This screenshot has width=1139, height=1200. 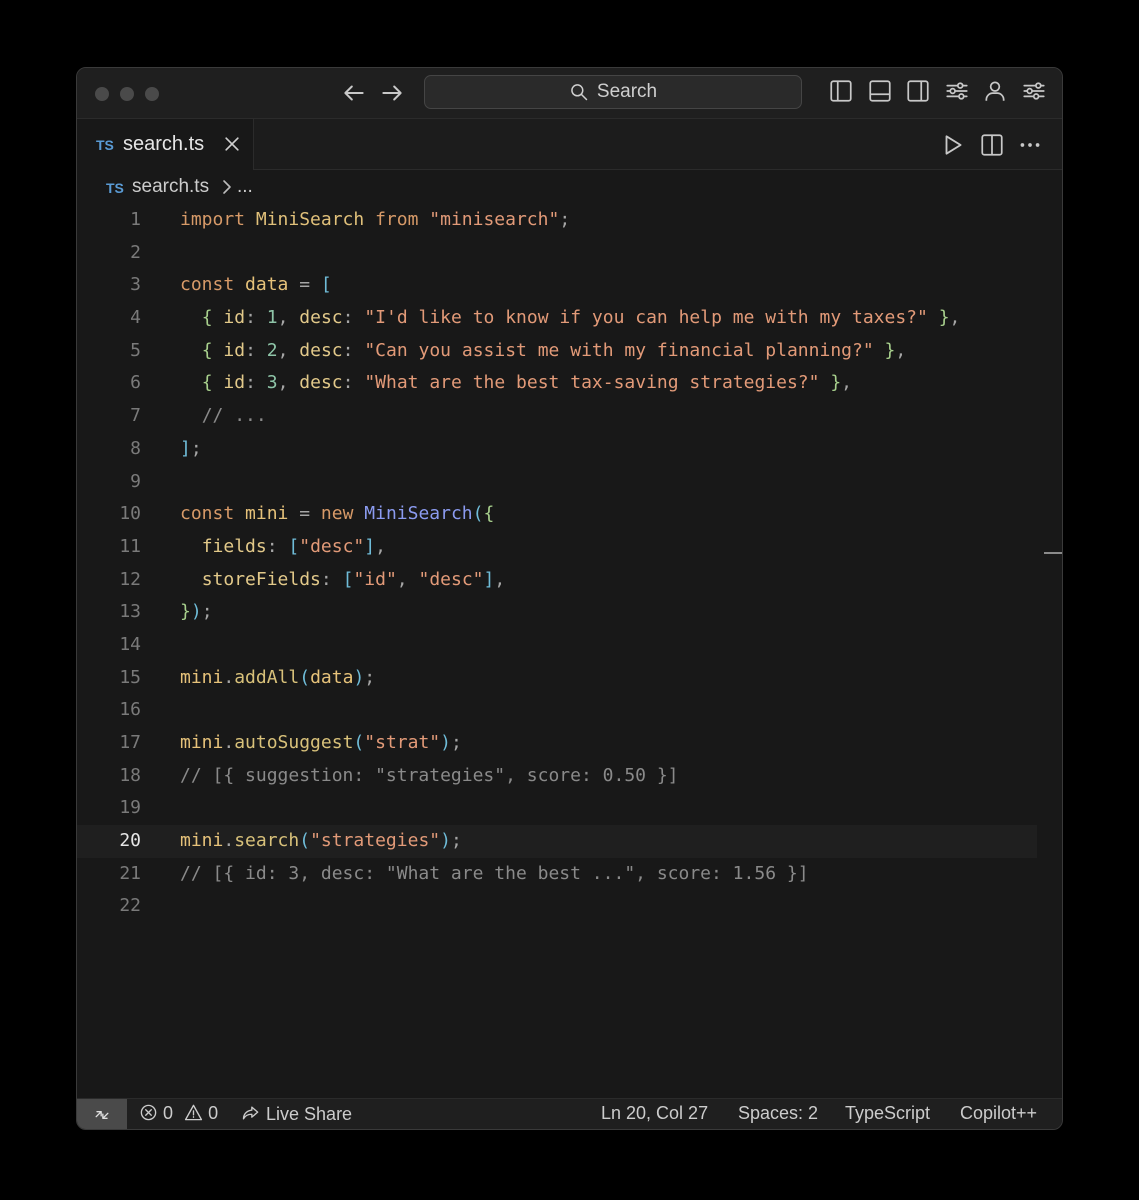 I want to click on cursor-position: Ln 20, Col 27, so click(x=654, y=1113).